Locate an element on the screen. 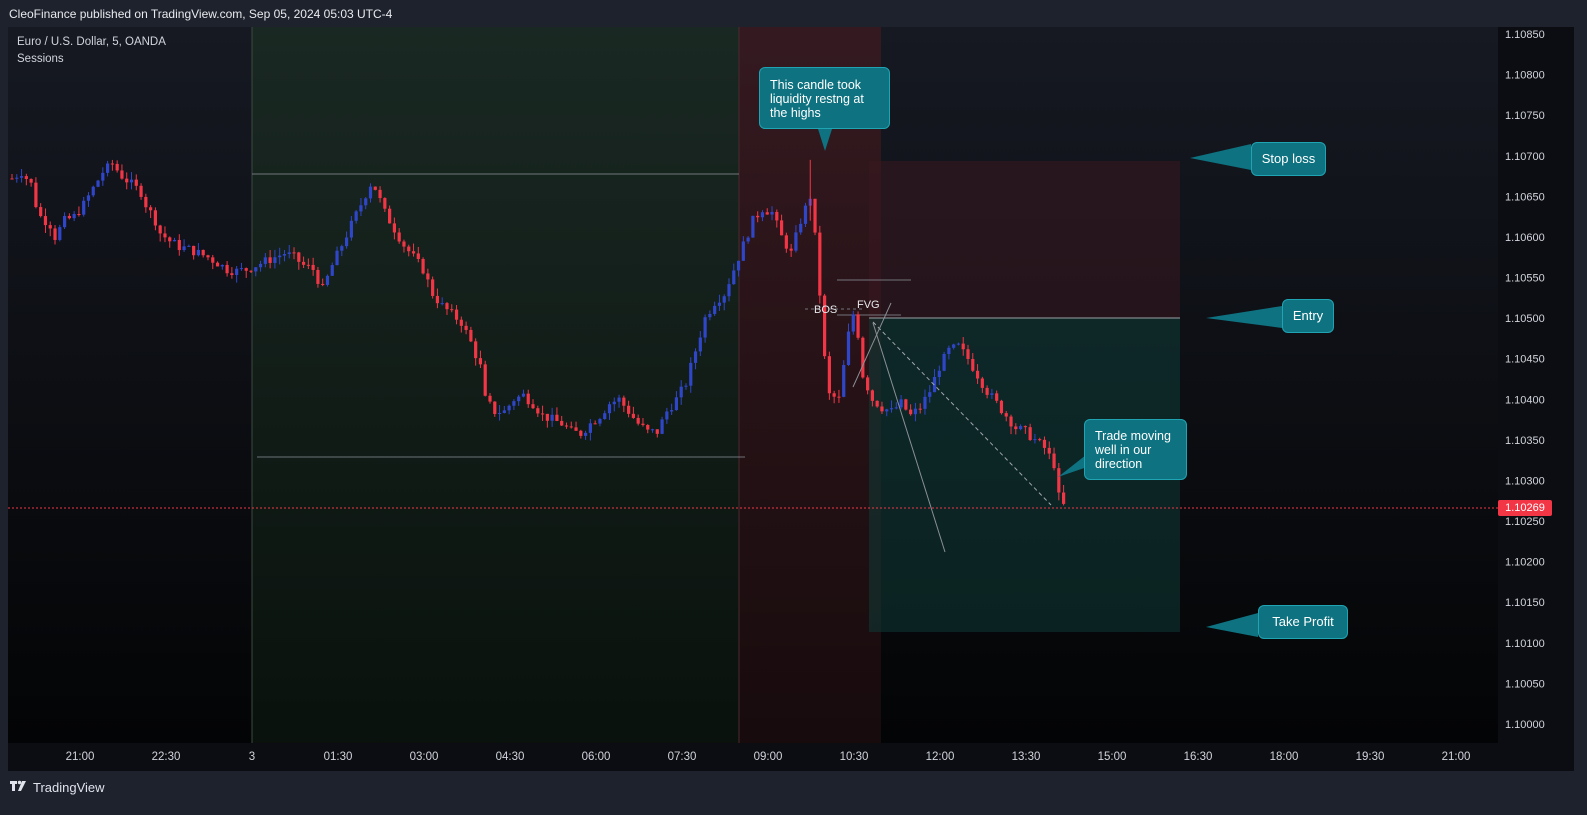 The height and width of the screenshot is (815, 1587). time-tick-label: 10:30 is located at coordinates (854, 757).